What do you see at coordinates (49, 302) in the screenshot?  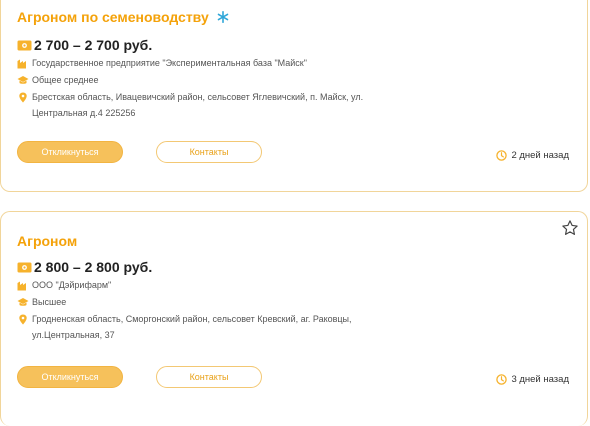 I see `education-level: Высшее` at bounding box center [49, 302].